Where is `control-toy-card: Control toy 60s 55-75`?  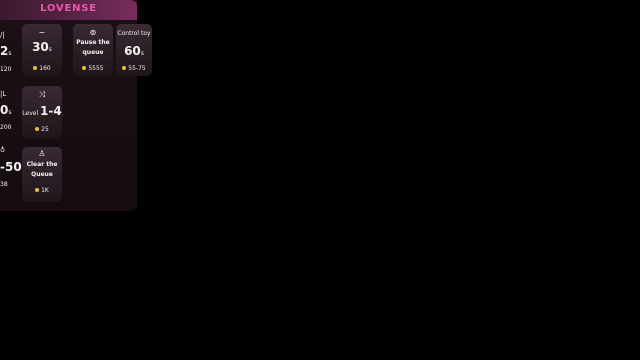 control-toy-card: Control toy 60s 55-75 is located at coordinates (134, 50).